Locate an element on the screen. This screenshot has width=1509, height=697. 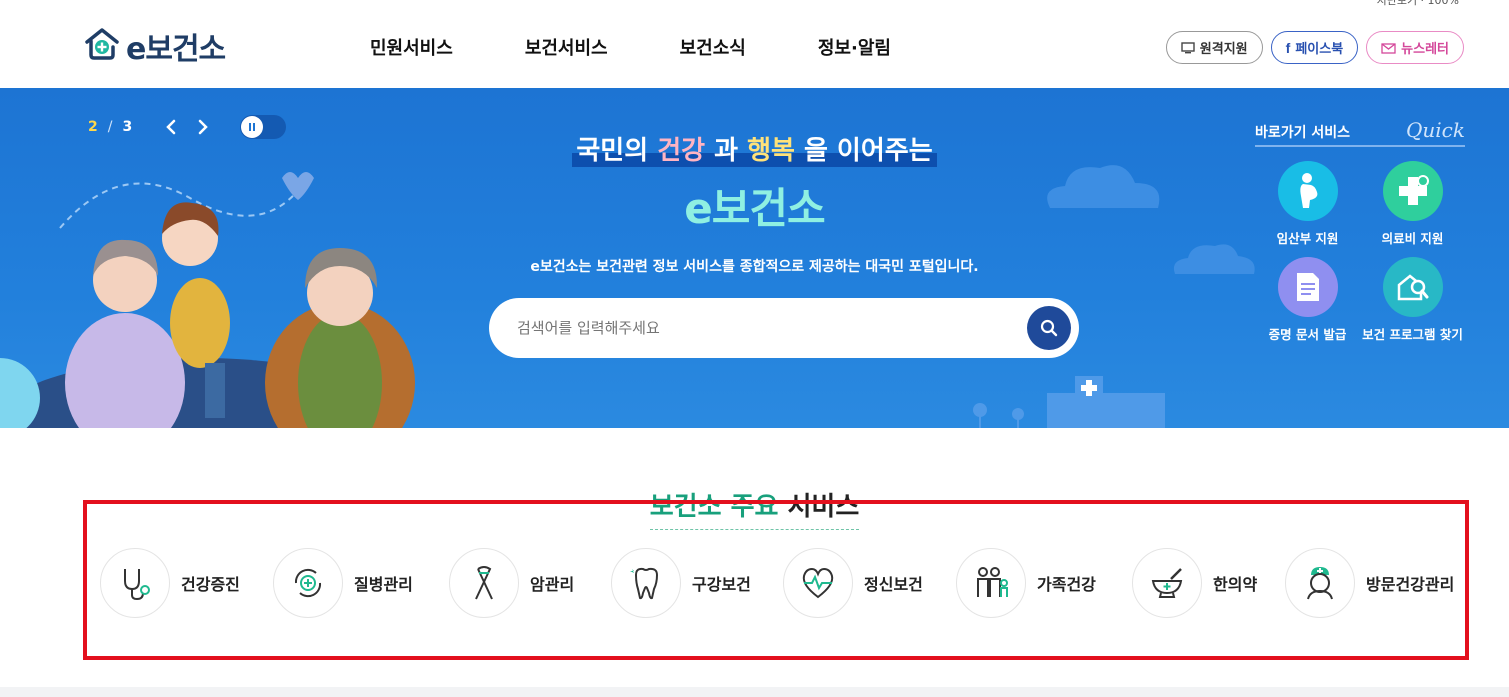
search-button is located at coordinates (1049, 328).